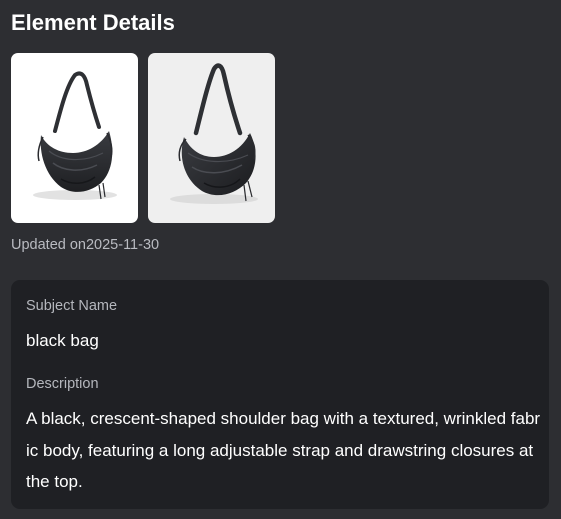  Describe the element at coordinates (72, 306) in the screenshot. I see `subject-name-label: Subject Name` at that location.